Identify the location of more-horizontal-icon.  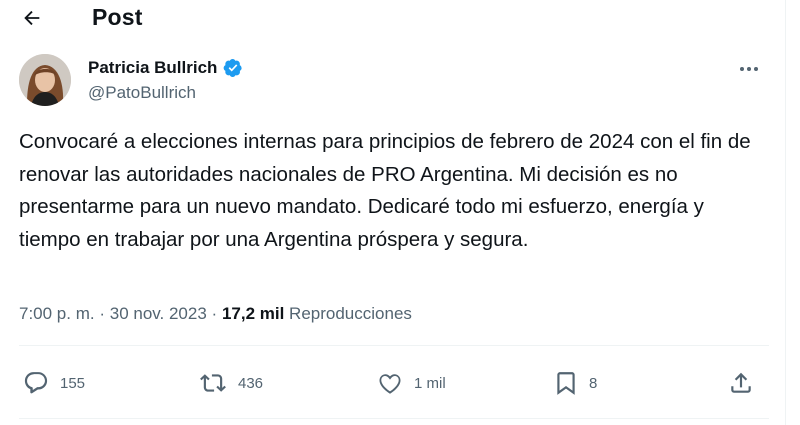
(749, 69).